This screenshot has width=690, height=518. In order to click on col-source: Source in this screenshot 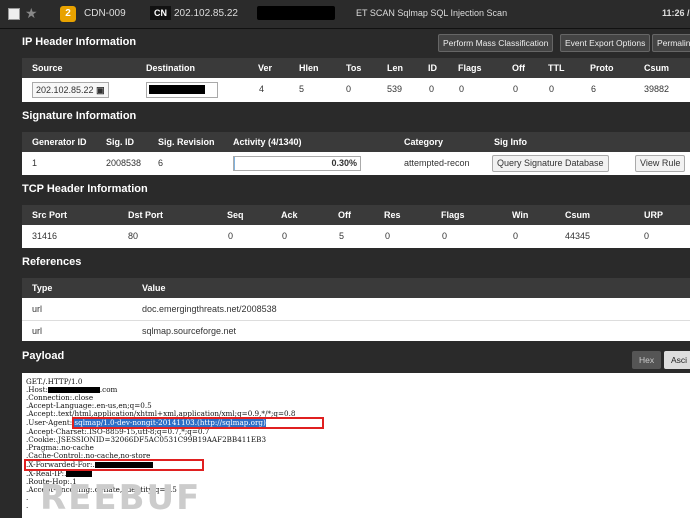, I will do `click(47, 68)`.